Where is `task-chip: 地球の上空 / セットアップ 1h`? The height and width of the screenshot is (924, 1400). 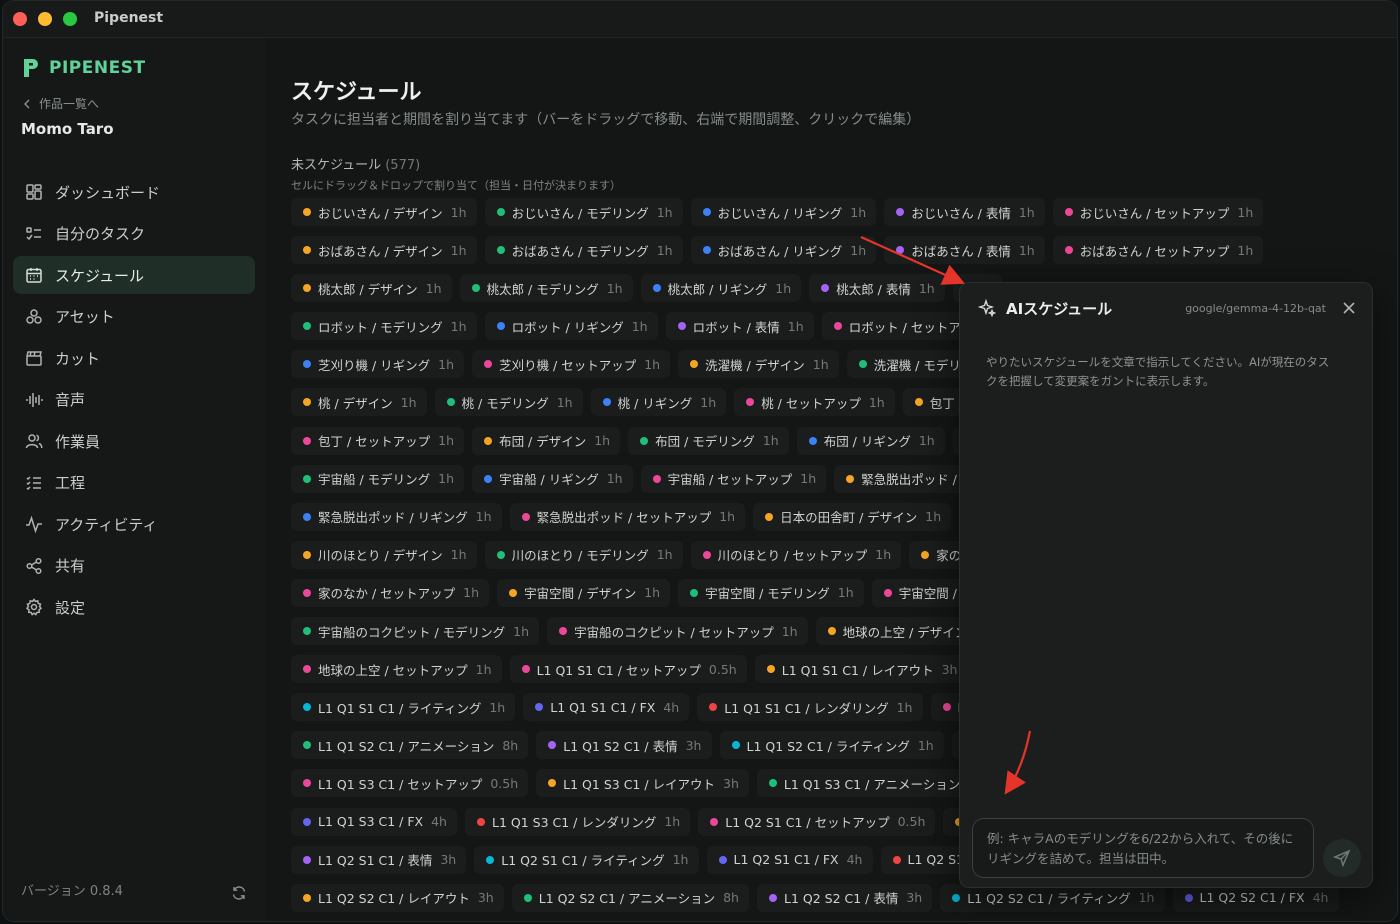
task-chip: 地球の上空 / セットアップ 1h is located at coordinates (396, 669).